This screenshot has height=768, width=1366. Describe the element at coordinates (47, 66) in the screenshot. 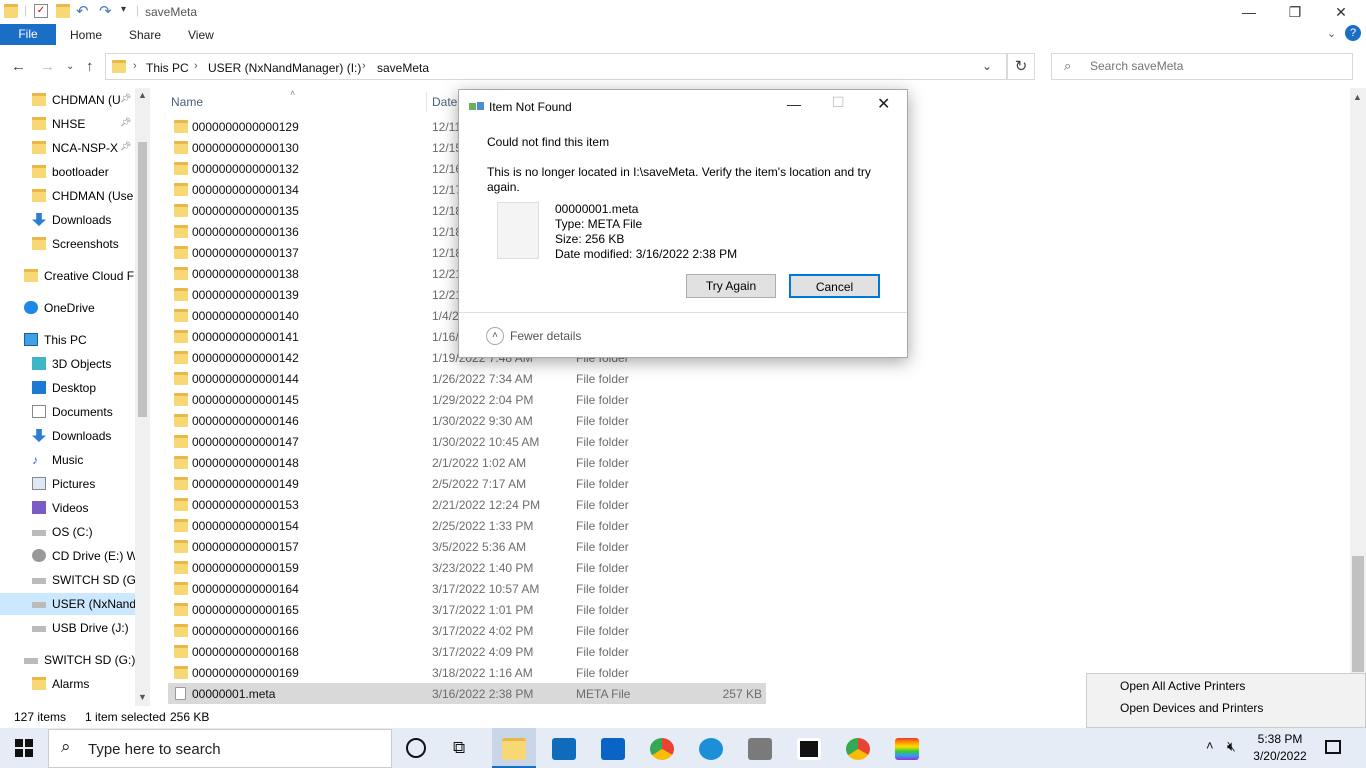

I see `forward-button: →` at that location.